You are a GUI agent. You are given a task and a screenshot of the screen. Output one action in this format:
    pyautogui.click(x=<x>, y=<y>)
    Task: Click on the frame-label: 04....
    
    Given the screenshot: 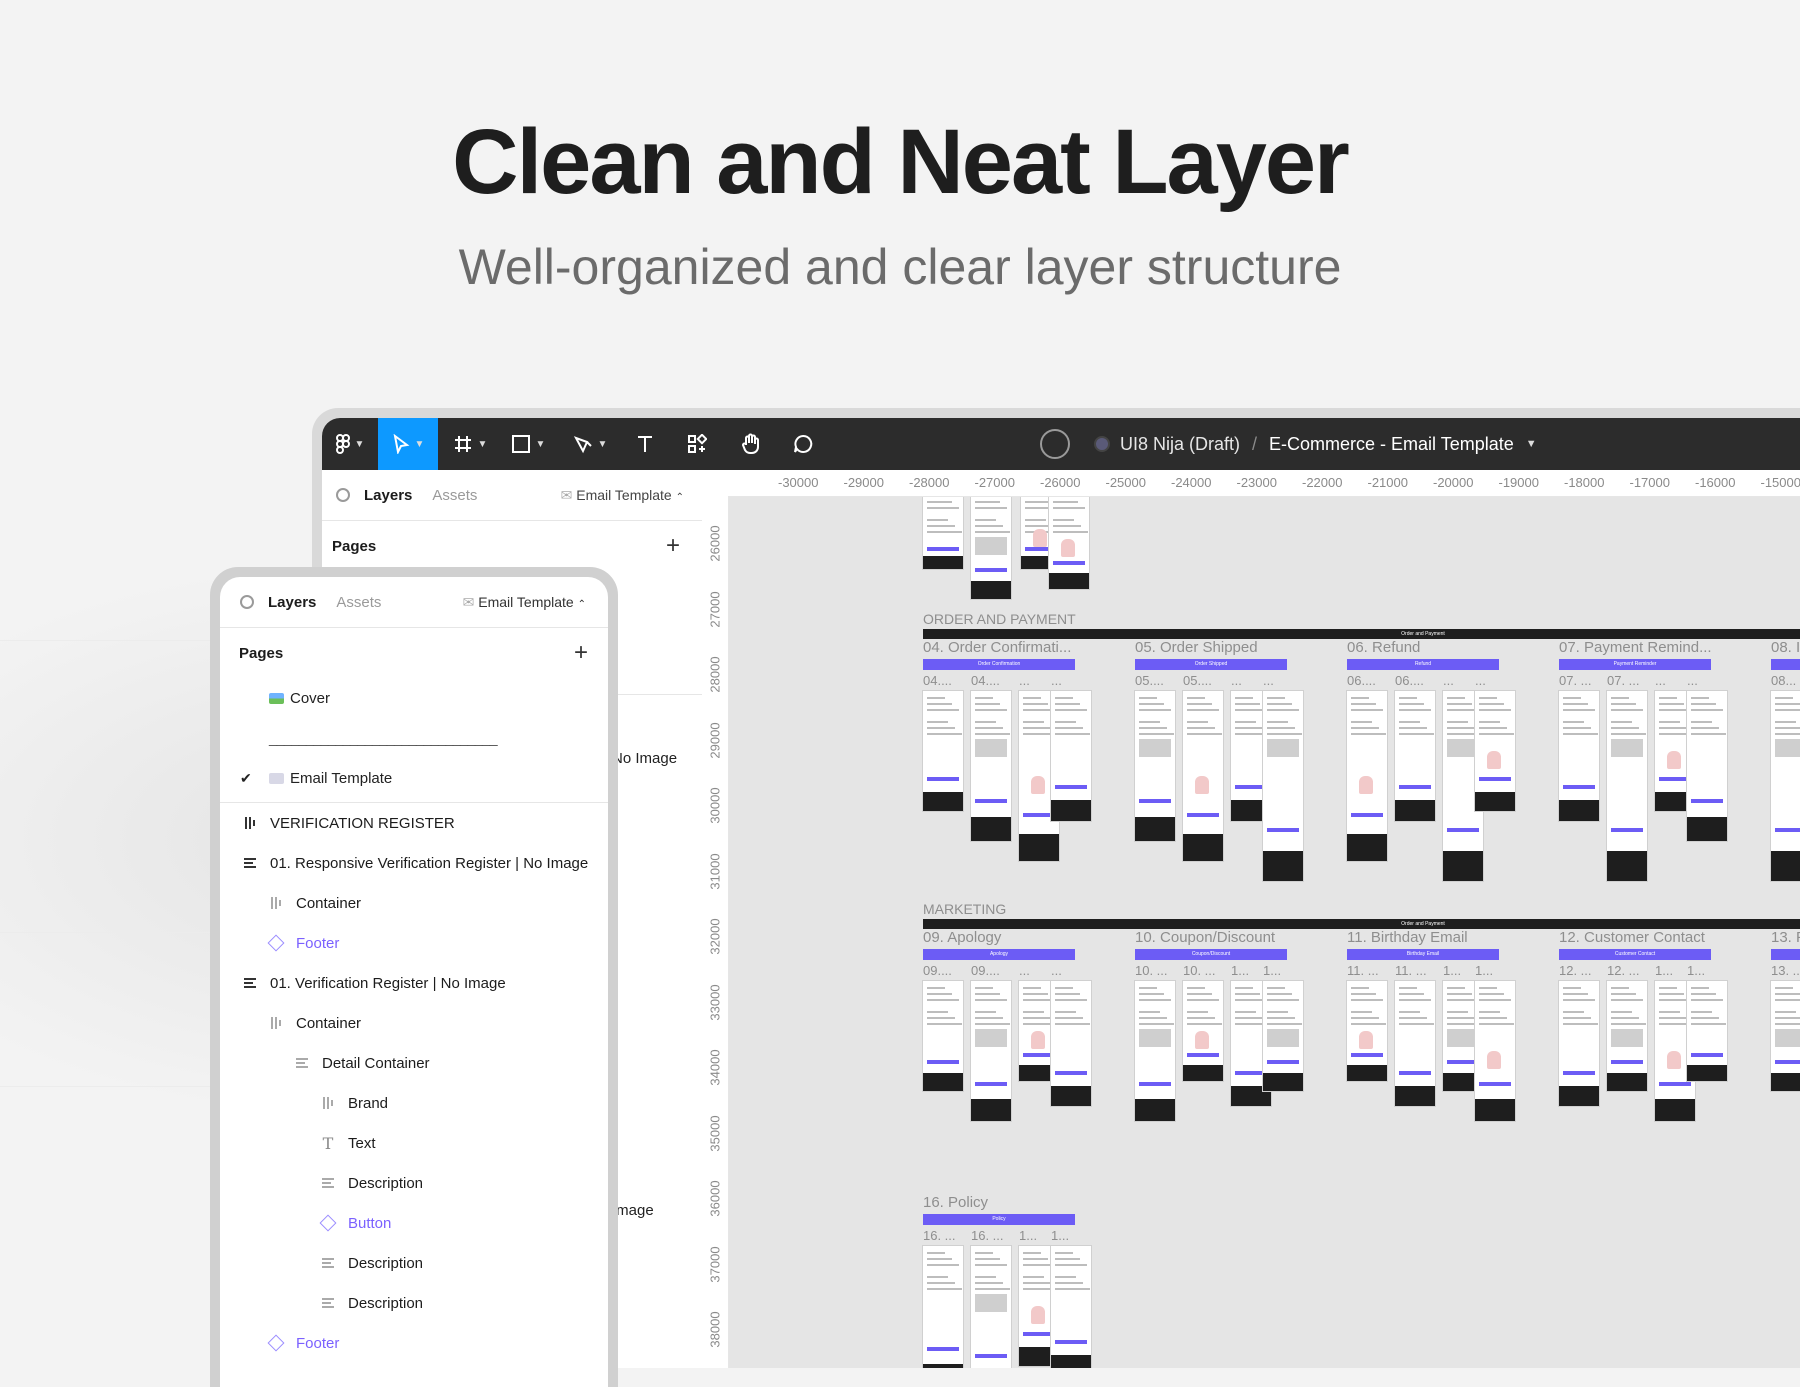 What is the action you would take?
    pyautogui.click(x=985, y=680)
    